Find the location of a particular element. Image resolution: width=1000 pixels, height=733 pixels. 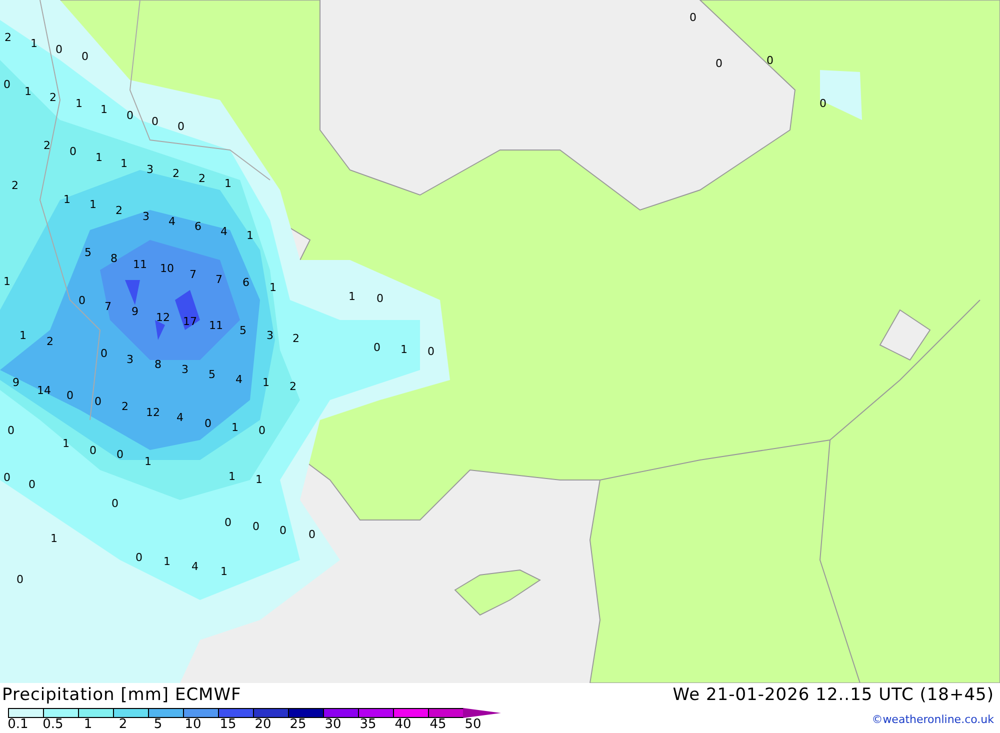

legend-tick-label: 30 is located at coordinates (333, 725).